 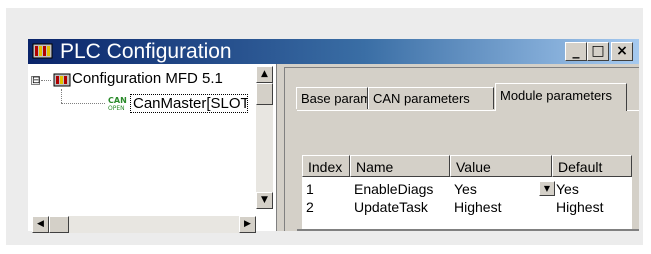 I want to click on maximize-button: □, so click(x=598, y=51).